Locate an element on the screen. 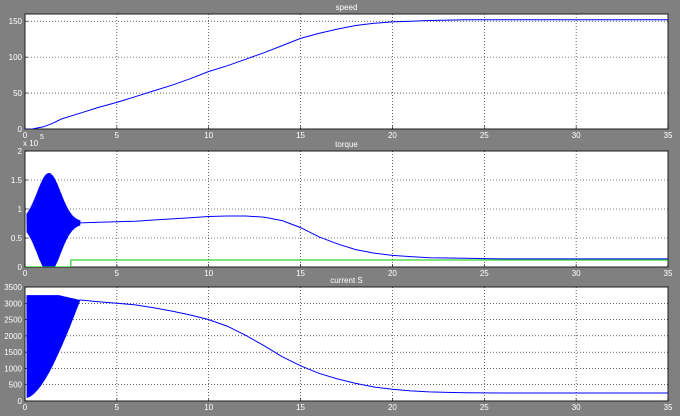  y-tick-label: 50 is located at coordinates (17, 93).